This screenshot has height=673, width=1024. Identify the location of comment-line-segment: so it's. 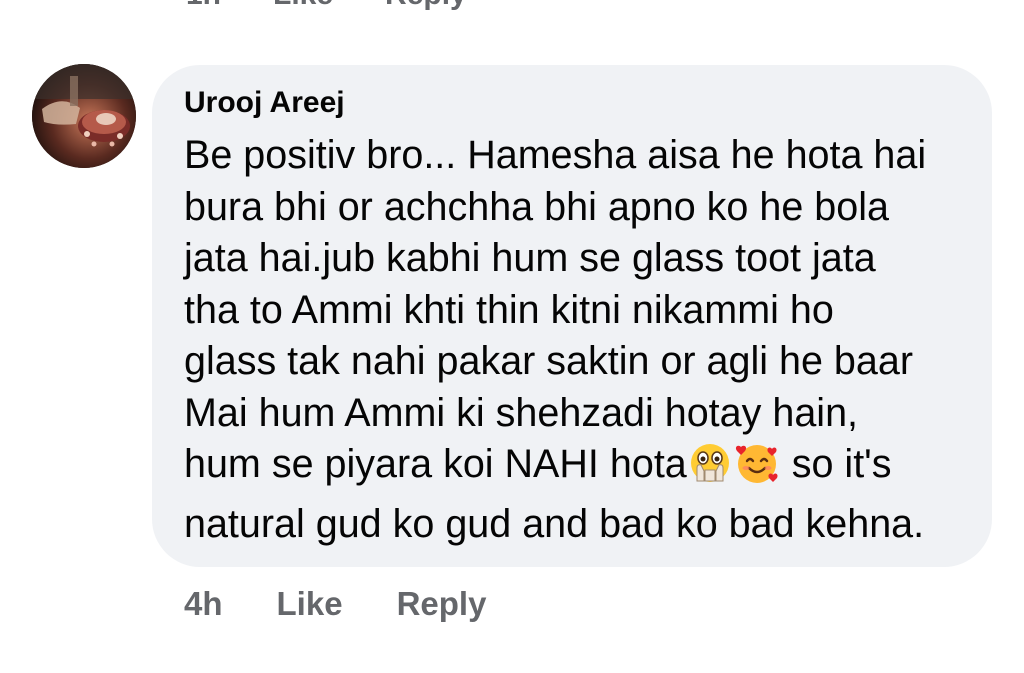
(836, 464).